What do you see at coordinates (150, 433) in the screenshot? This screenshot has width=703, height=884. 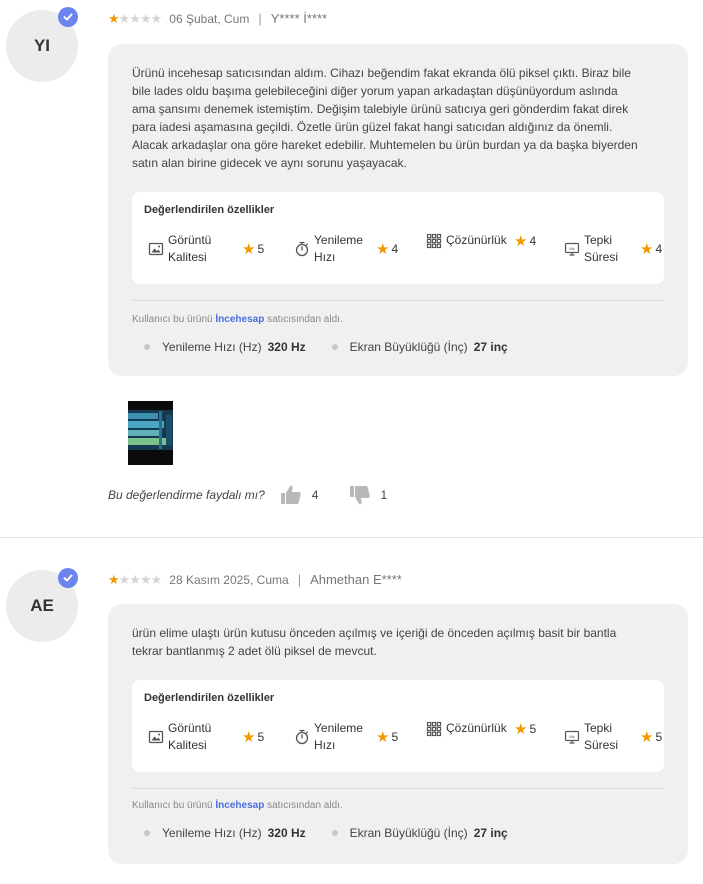 I see `review-photo-thumbnail` at bounding box center [150, 433].